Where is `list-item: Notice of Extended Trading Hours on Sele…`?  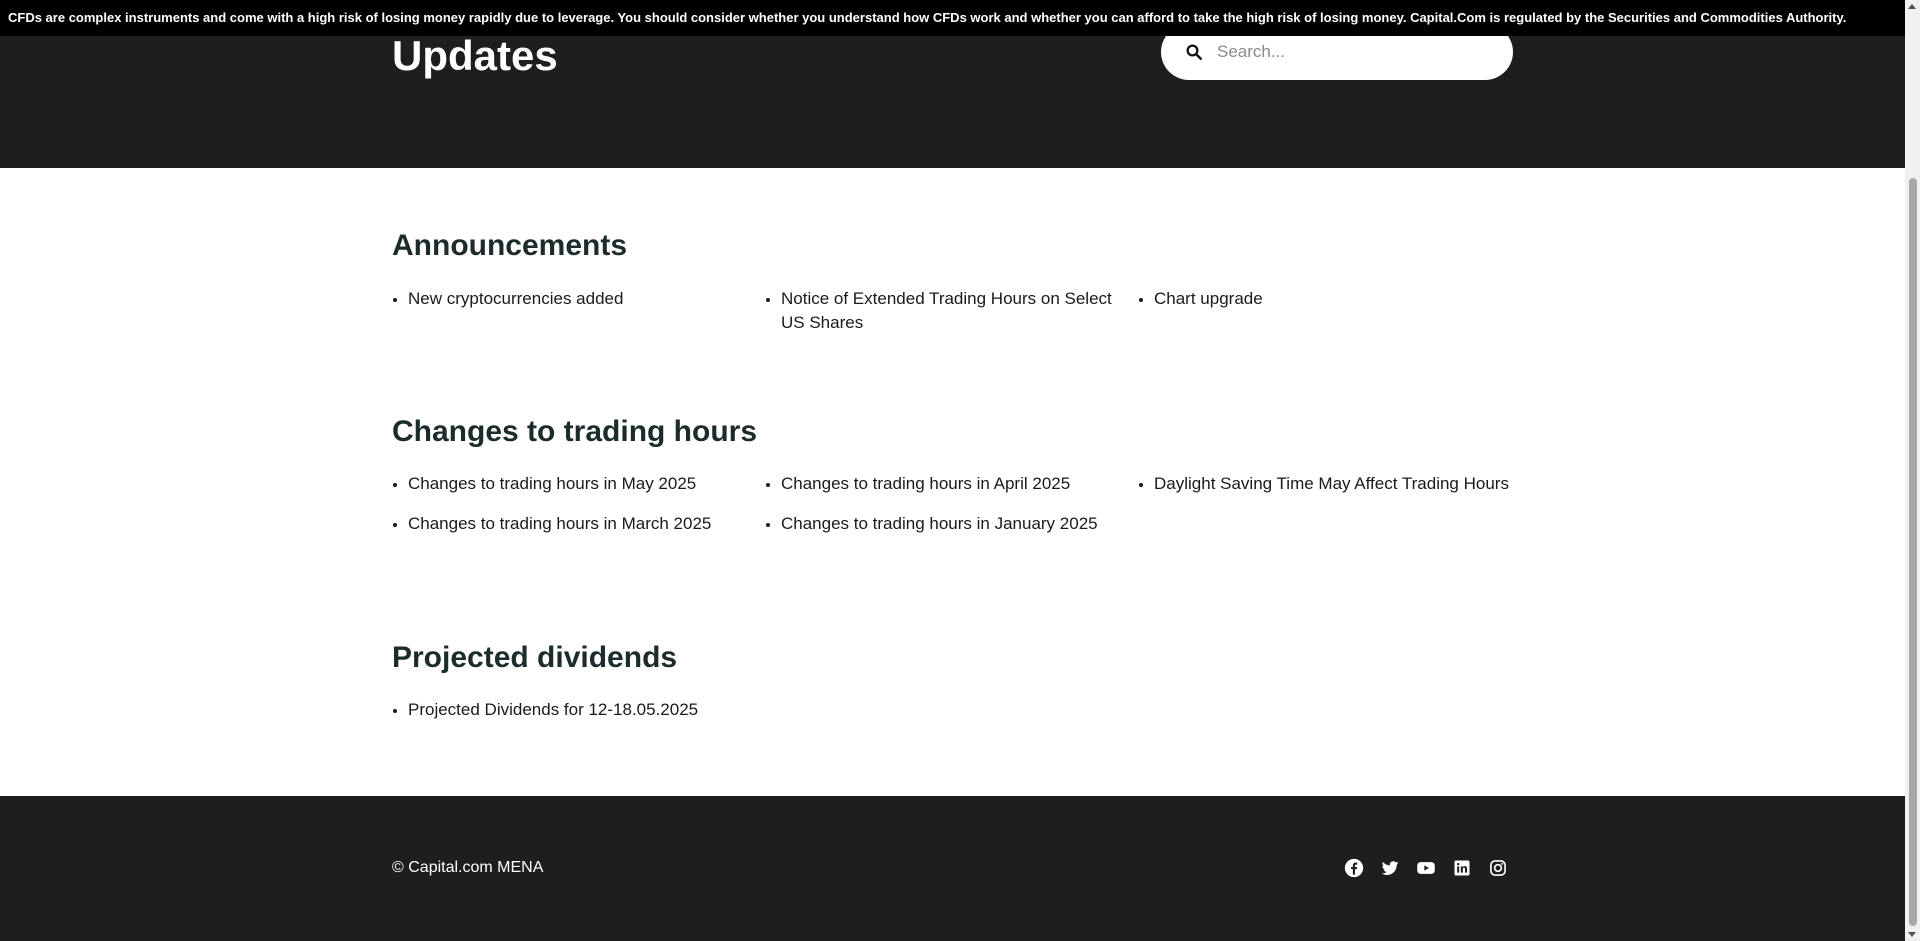
list-item: Notice of Extended Trading Hours on Sele… is located at coordinates (967, 311).